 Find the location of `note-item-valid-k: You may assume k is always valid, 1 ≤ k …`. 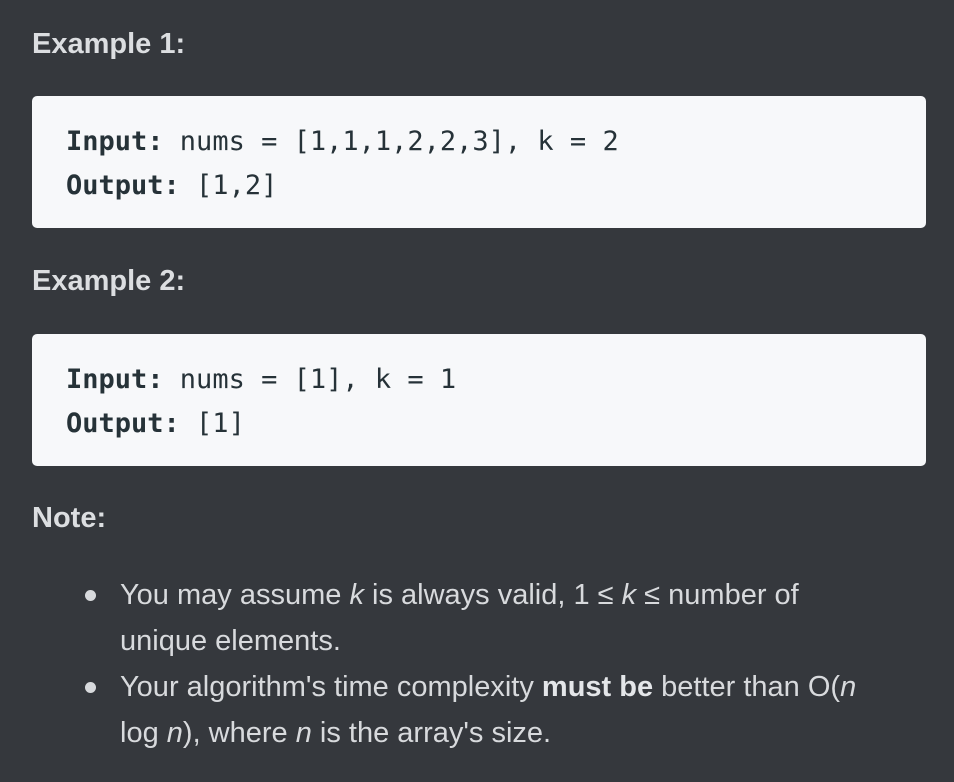

note-item-valid-k: You may assume k is always valid, 1 ≤ k … is located at coordinates (462, 618).